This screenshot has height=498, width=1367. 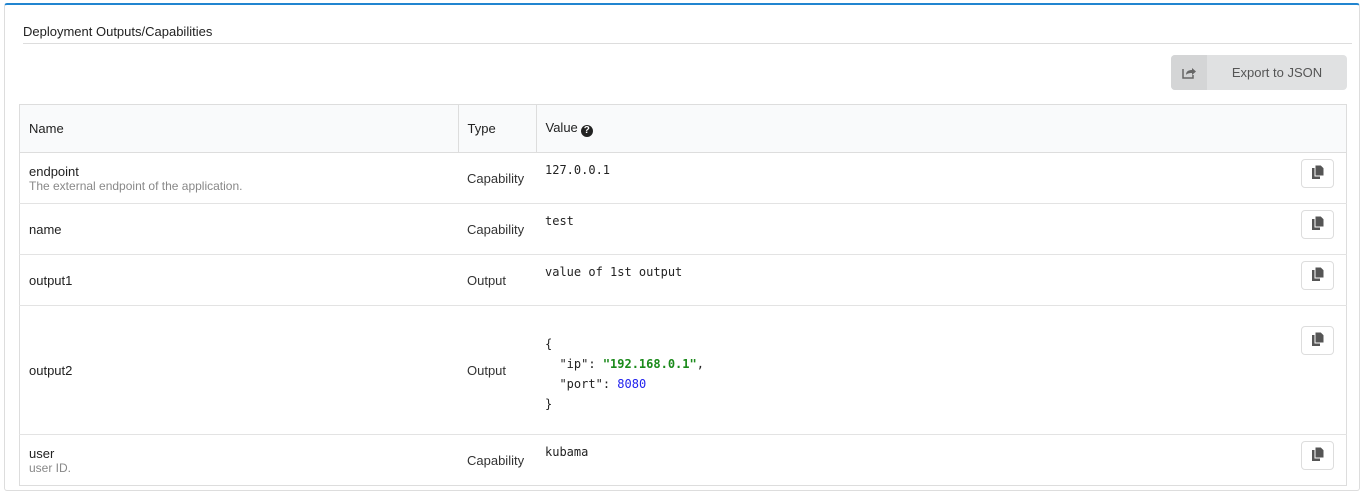 What do you see at coordinates (1189, 72) in the screenshot?
I see `share-icon` at bounding box center [1189, 72].